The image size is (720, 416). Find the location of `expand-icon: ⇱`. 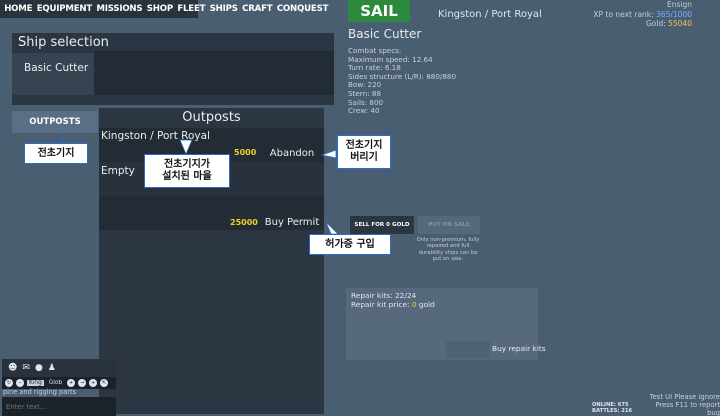

expand-icon: ⇱ is located at coordinates (104, 383).